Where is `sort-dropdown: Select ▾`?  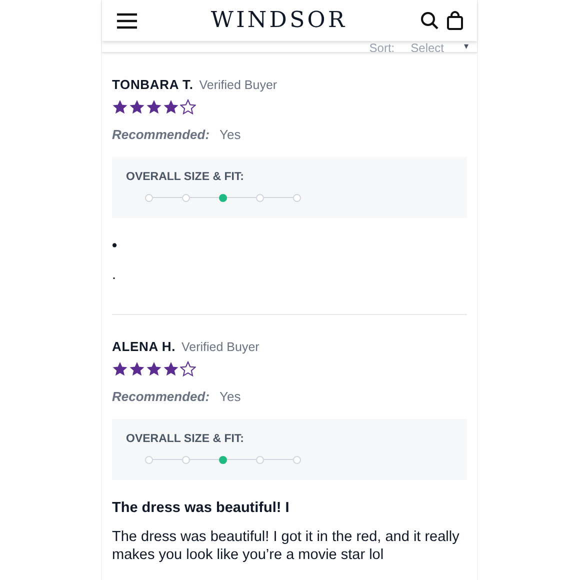 sort-dropdown: Select ▾ is located at coordinates (439, 47).